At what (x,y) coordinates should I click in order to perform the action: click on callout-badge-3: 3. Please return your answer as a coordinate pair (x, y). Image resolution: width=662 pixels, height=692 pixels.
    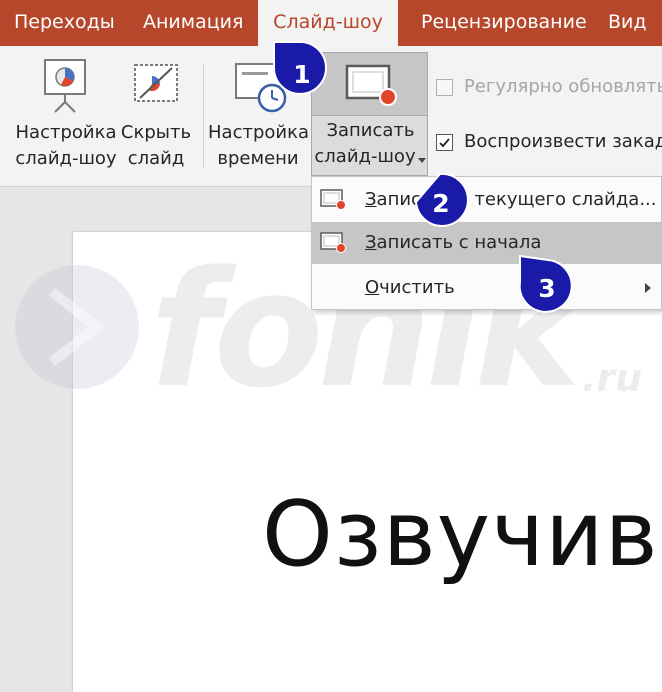
    Looking at the image, I should click on (545, 284).